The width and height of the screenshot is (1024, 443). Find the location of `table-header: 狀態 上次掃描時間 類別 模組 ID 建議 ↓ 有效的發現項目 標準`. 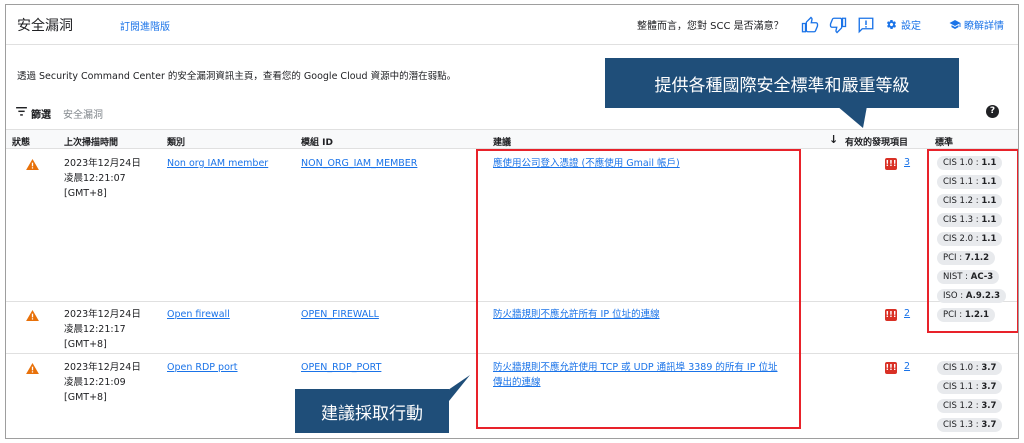

table-header: 狀態 上次掃描時間 類別 模組 ID 建議 ↓ 有效的發現項目 標準 is located at coordinates (512, 139).